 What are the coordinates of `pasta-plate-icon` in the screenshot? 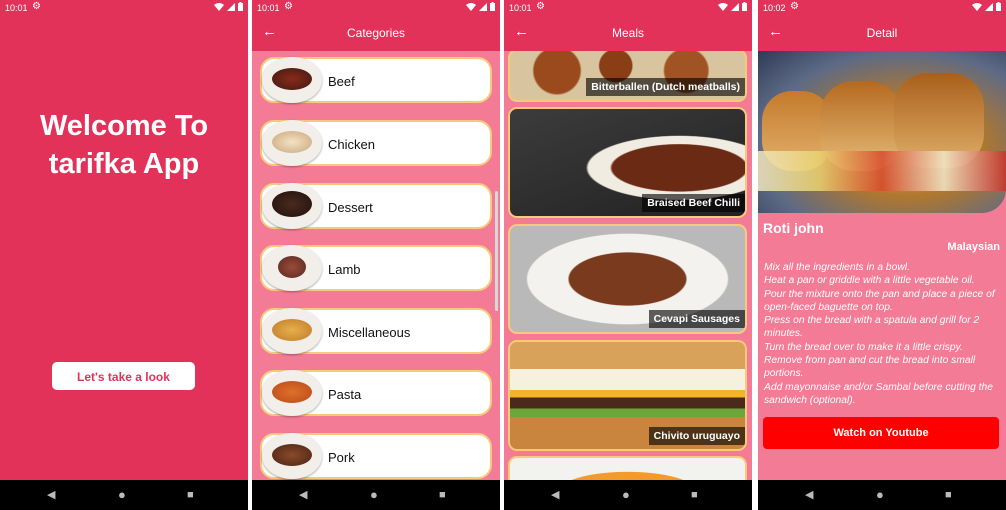 It's located at (292, 393).